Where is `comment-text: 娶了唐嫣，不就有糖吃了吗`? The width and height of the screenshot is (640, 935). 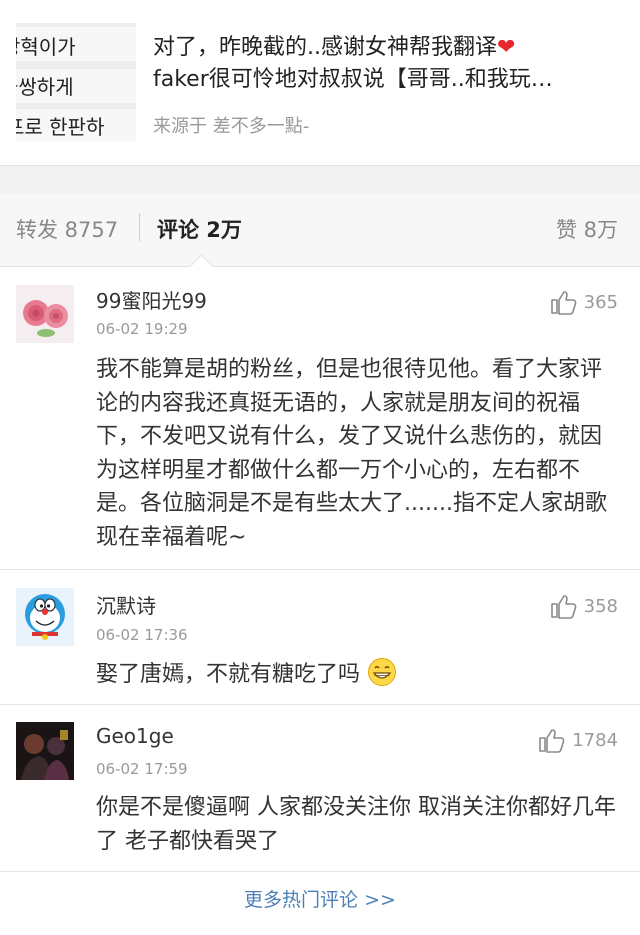
comment-text: 娶了唐嫣，不就有糖吃了吗 is located at coordinates (356, 674).